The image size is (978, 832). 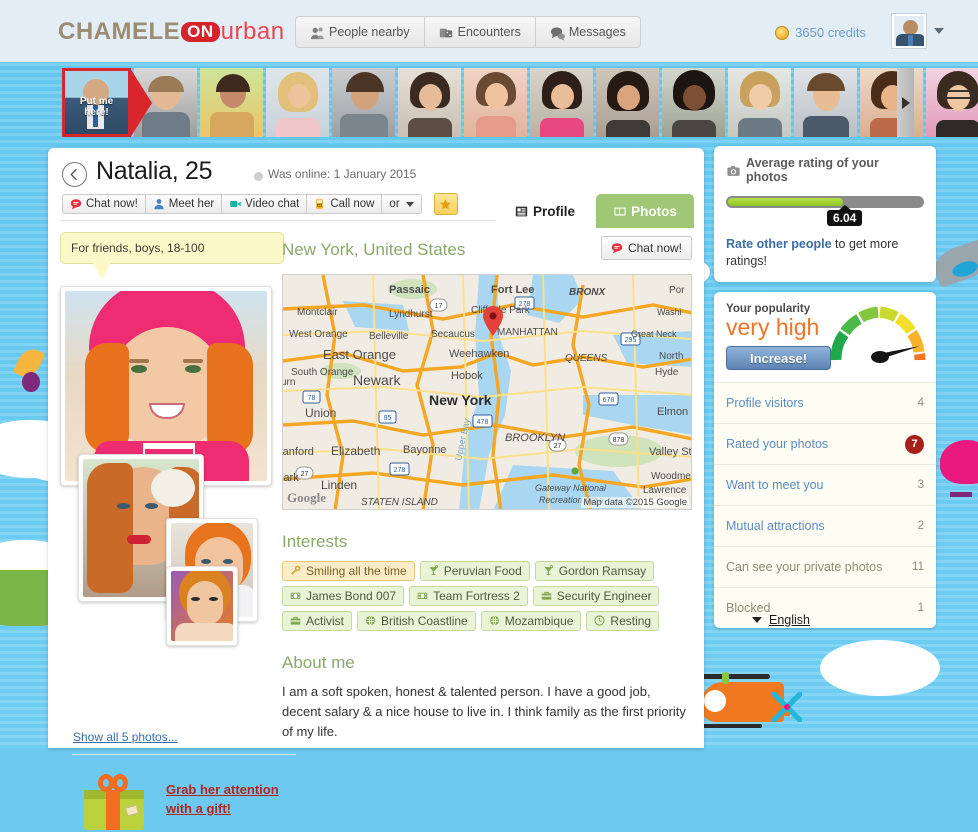 I want to click on tab-profile-label: Profile, so click(x=553, y=211).